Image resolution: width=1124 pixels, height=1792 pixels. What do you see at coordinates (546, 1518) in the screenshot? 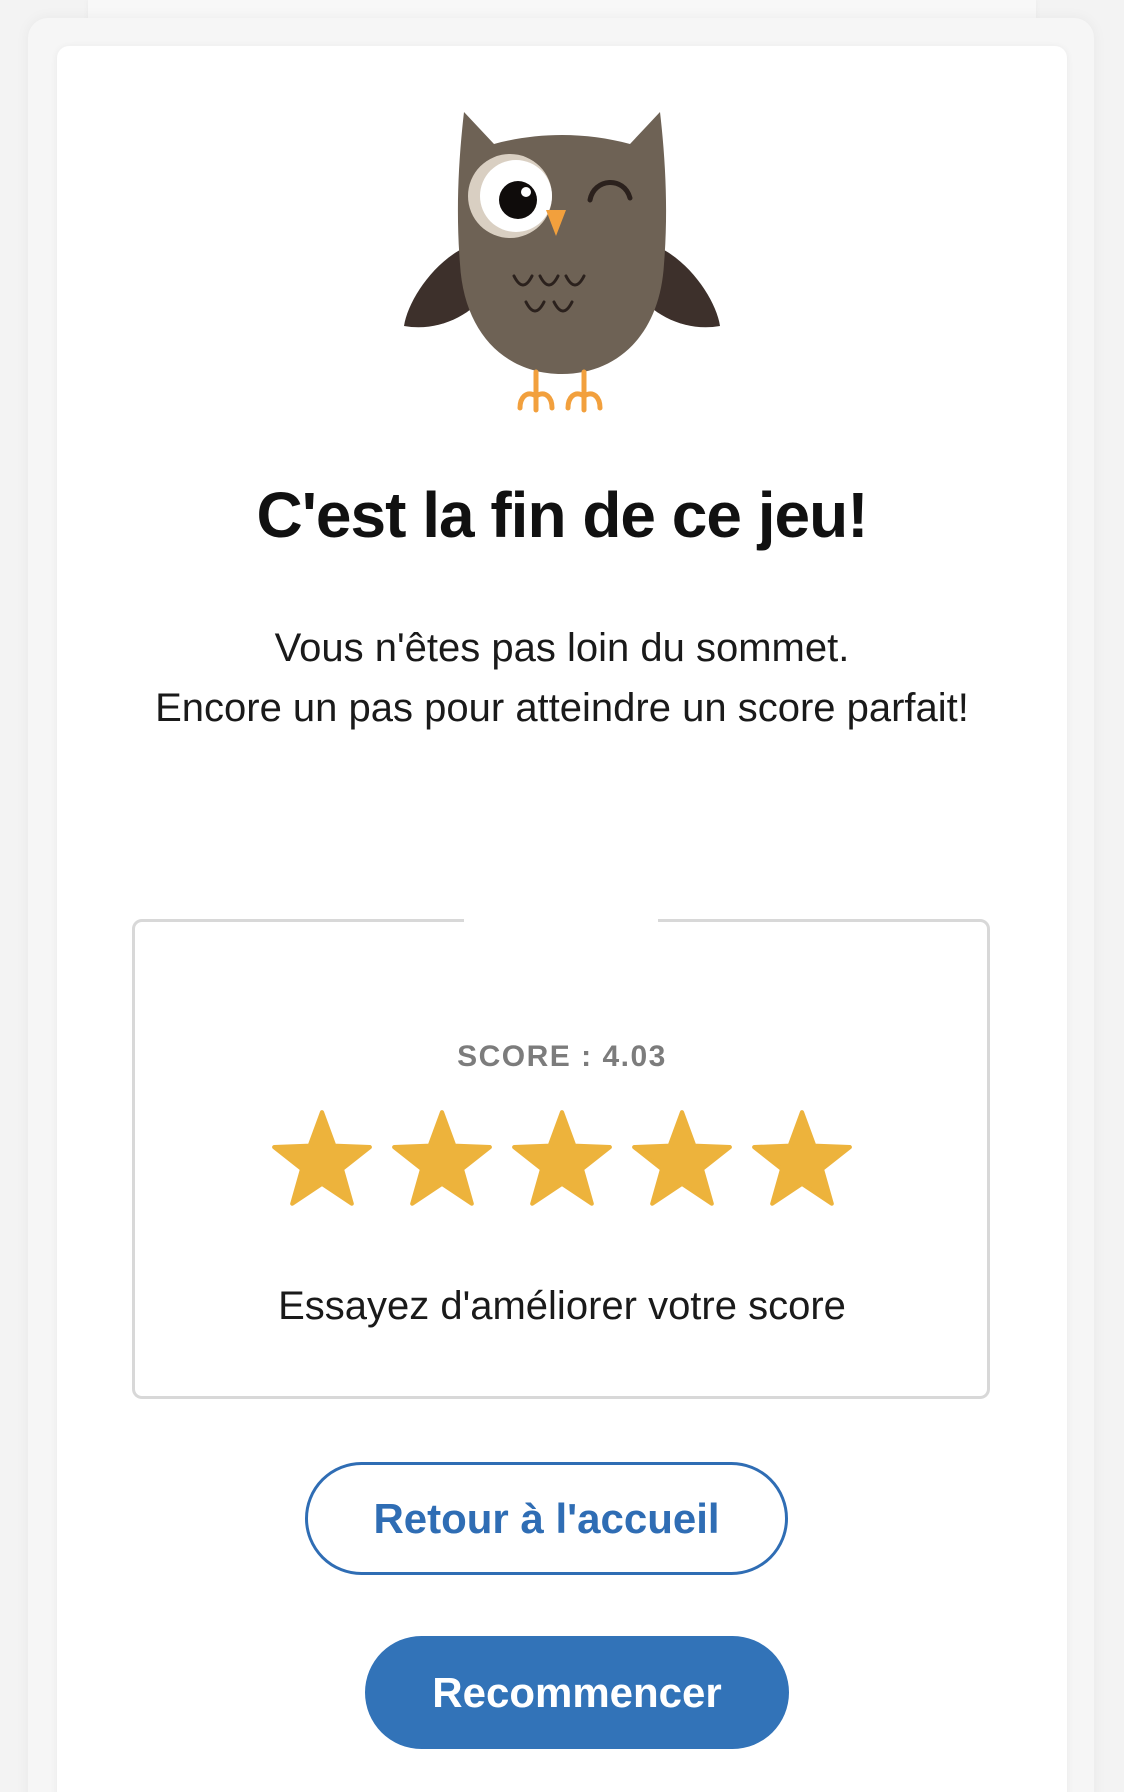
I see `home-button: Retour à l'accueil` at bounding box center [546, 1518].